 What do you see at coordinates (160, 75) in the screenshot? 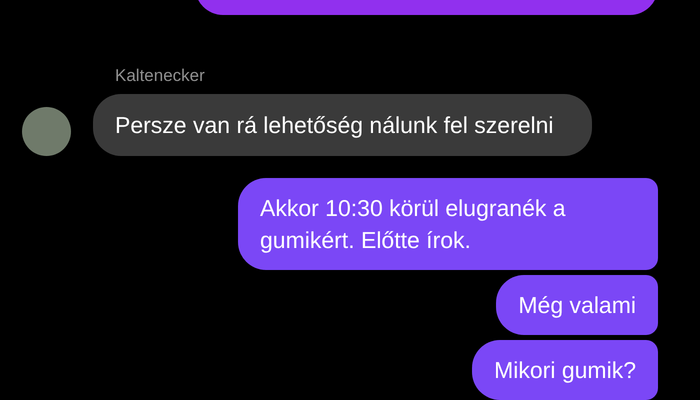
I see `sender-name: Kaltenecker` at bounding box center [160, 75].